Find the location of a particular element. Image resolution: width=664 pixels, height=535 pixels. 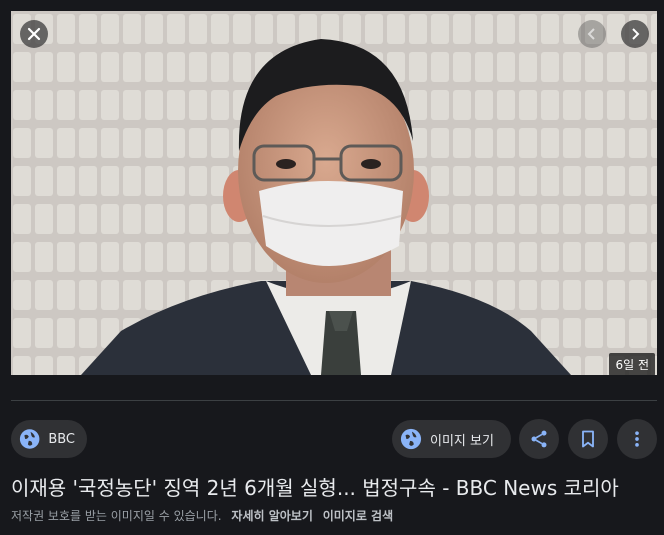

previous-image-button is located at coordinates (592, 34).